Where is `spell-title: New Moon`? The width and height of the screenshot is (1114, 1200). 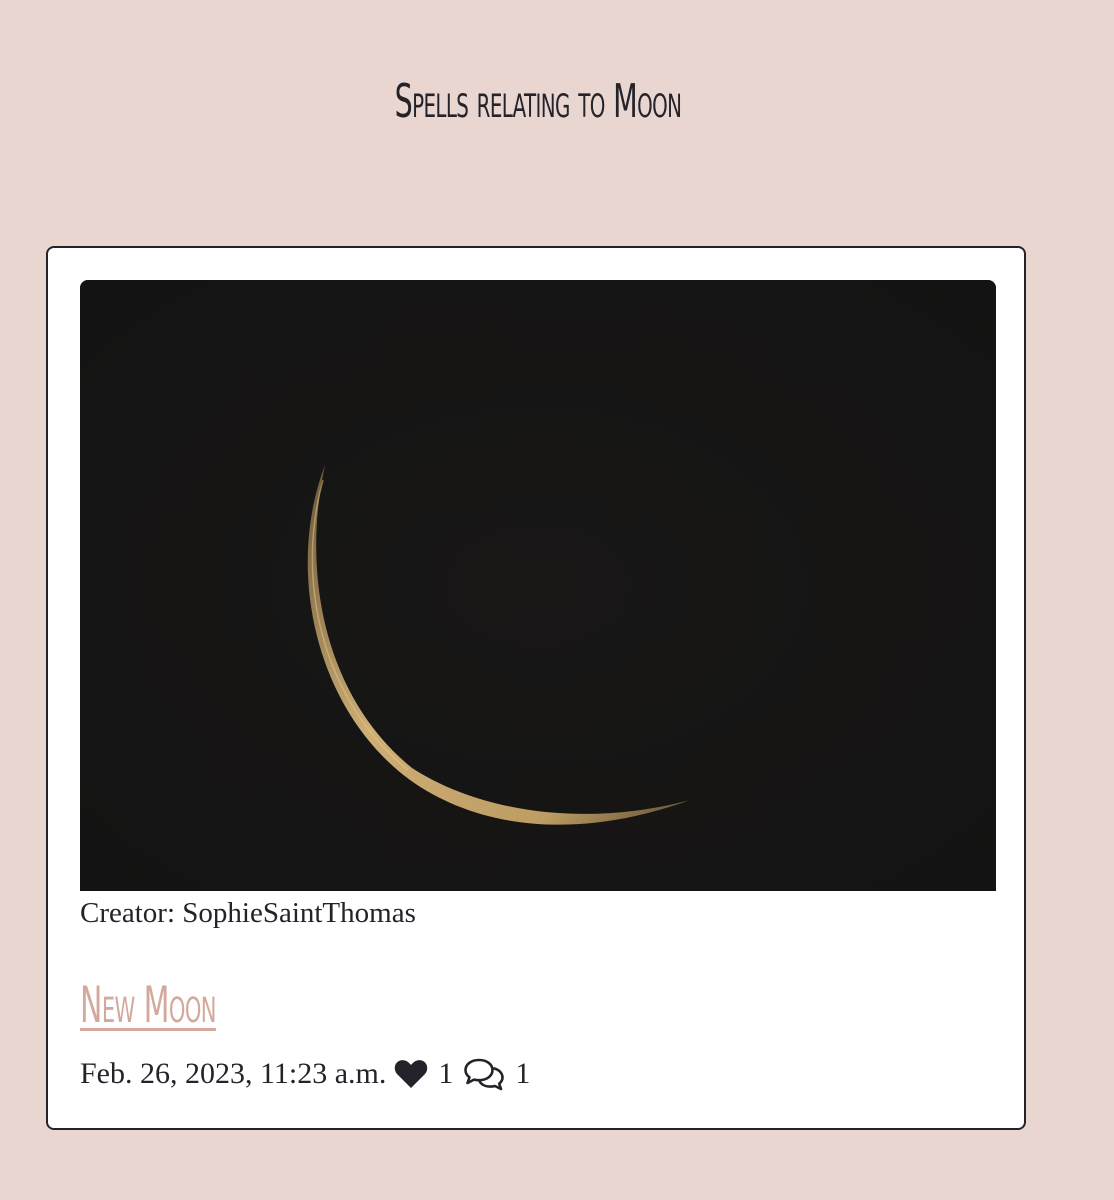
spell-title: New Moon is located at coordinates (148, 1005).